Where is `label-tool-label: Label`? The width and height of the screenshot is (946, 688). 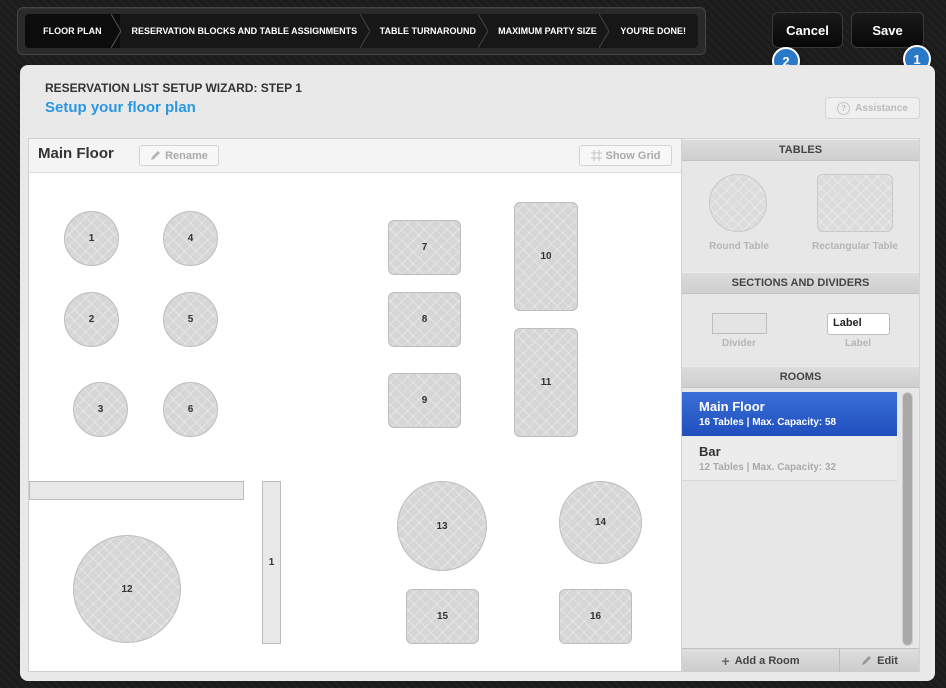 label-tool-label: Label is located at coordinates (858, 343).